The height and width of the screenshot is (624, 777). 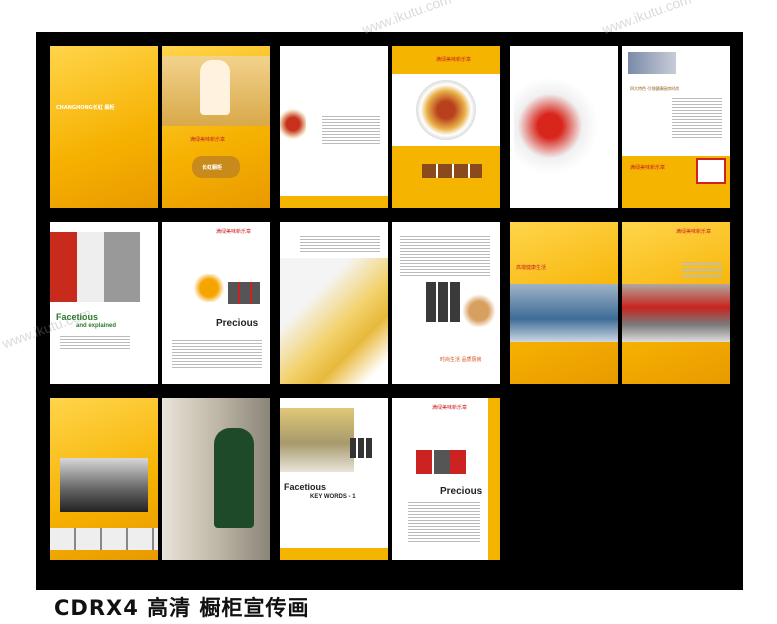 I want to click on cherries-left-page, so click(x=564, y=127).